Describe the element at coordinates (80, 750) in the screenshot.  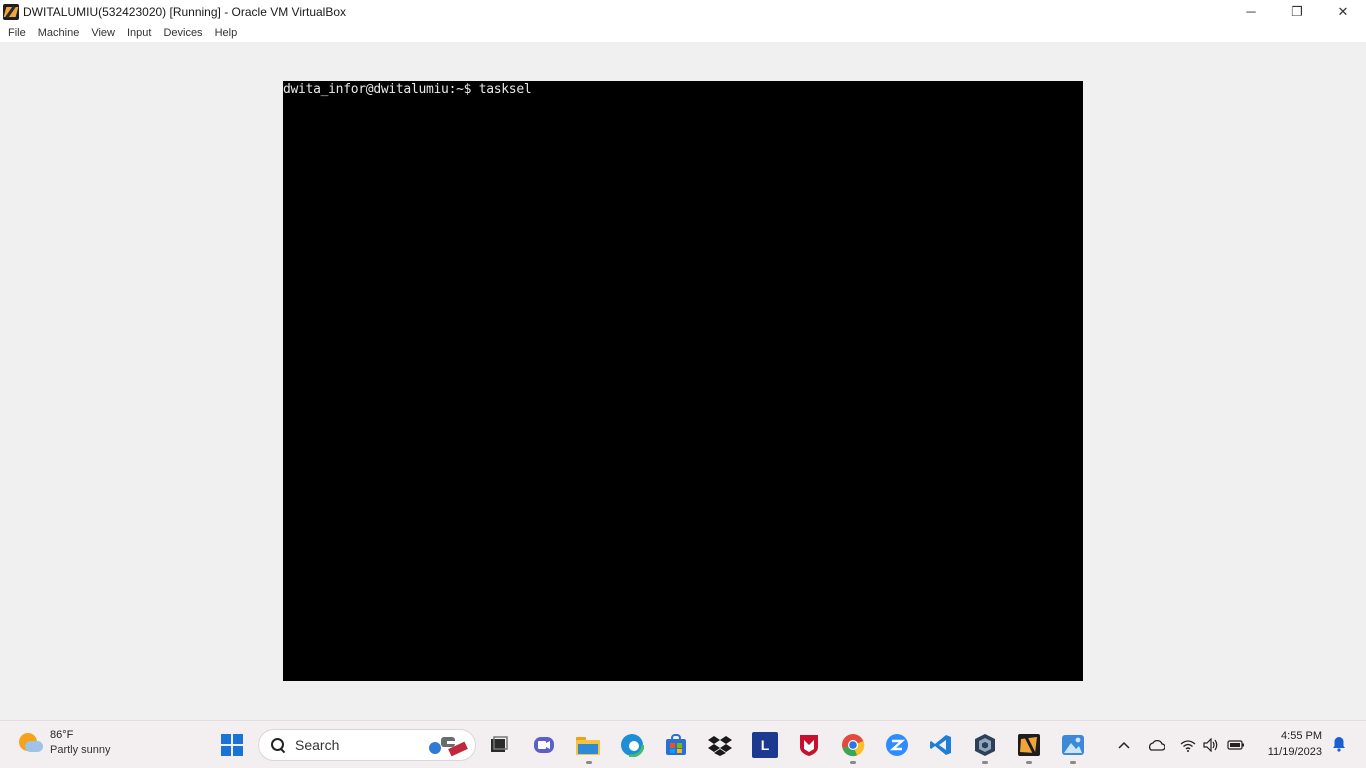
I see `weather-condition: Partly sunny` at that location.